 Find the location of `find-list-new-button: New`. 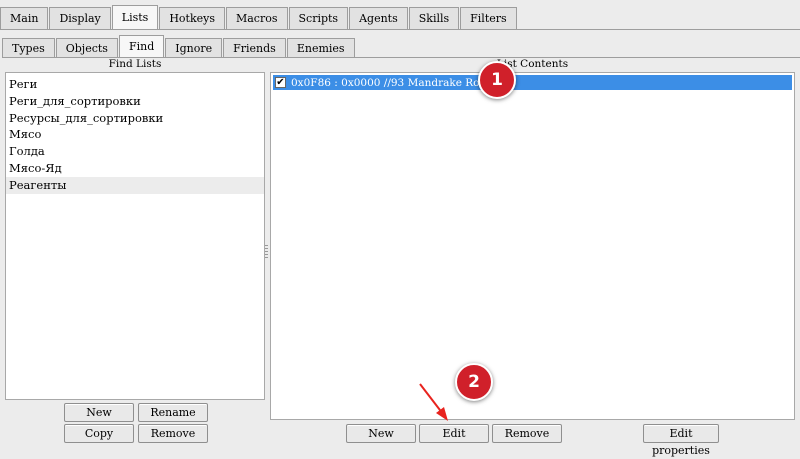

find-list-new-button: New is located at coordinates (99, 412).